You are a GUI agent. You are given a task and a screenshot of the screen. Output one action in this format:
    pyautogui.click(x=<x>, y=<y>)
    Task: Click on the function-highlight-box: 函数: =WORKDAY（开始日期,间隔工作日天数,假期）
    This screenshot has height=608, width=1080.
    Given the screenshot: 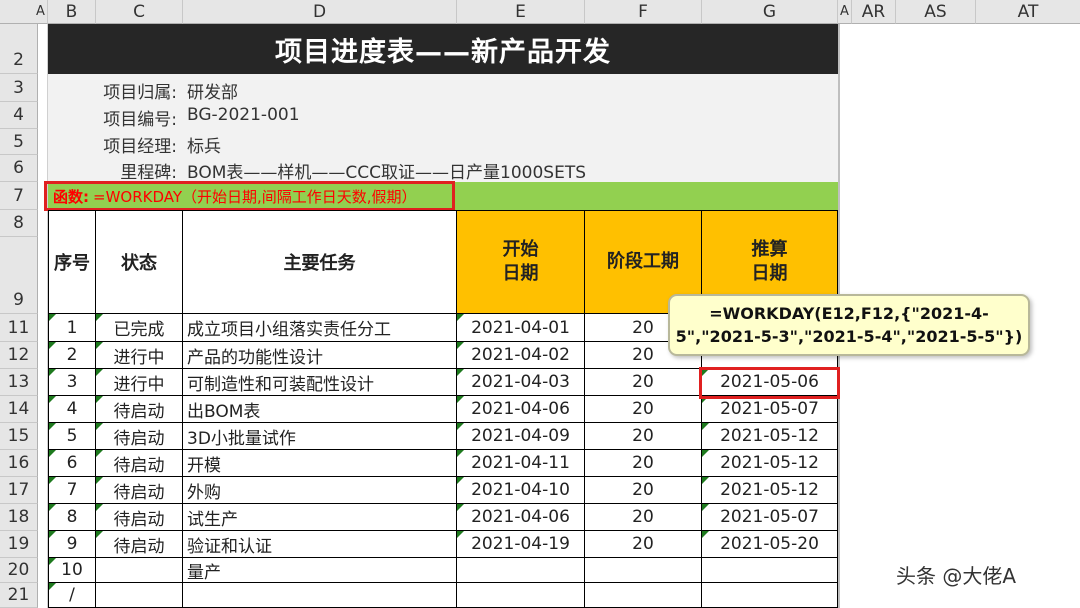 What is the action you would take?
    pyautogui.click(x=249, y=196)
    